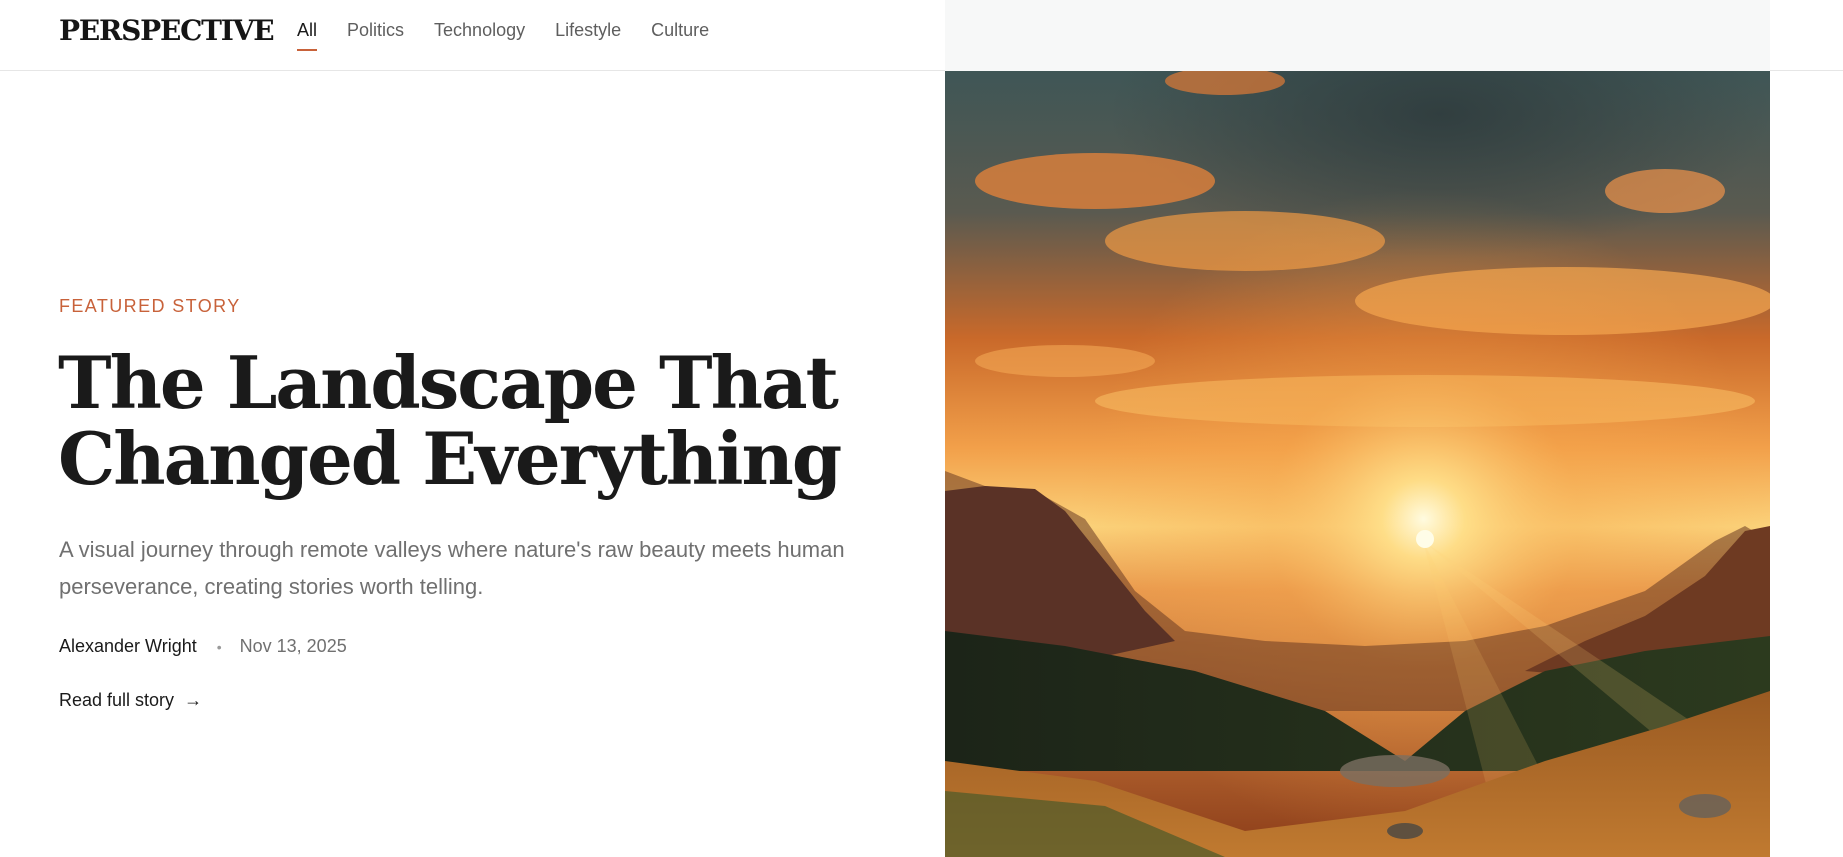 The width and height of the screenshot is (1843, 857). What do you see at coordinates (128, 646) in the screenshot?
I see `author-name: Alexander Wright` at bounding box center [128, 646].